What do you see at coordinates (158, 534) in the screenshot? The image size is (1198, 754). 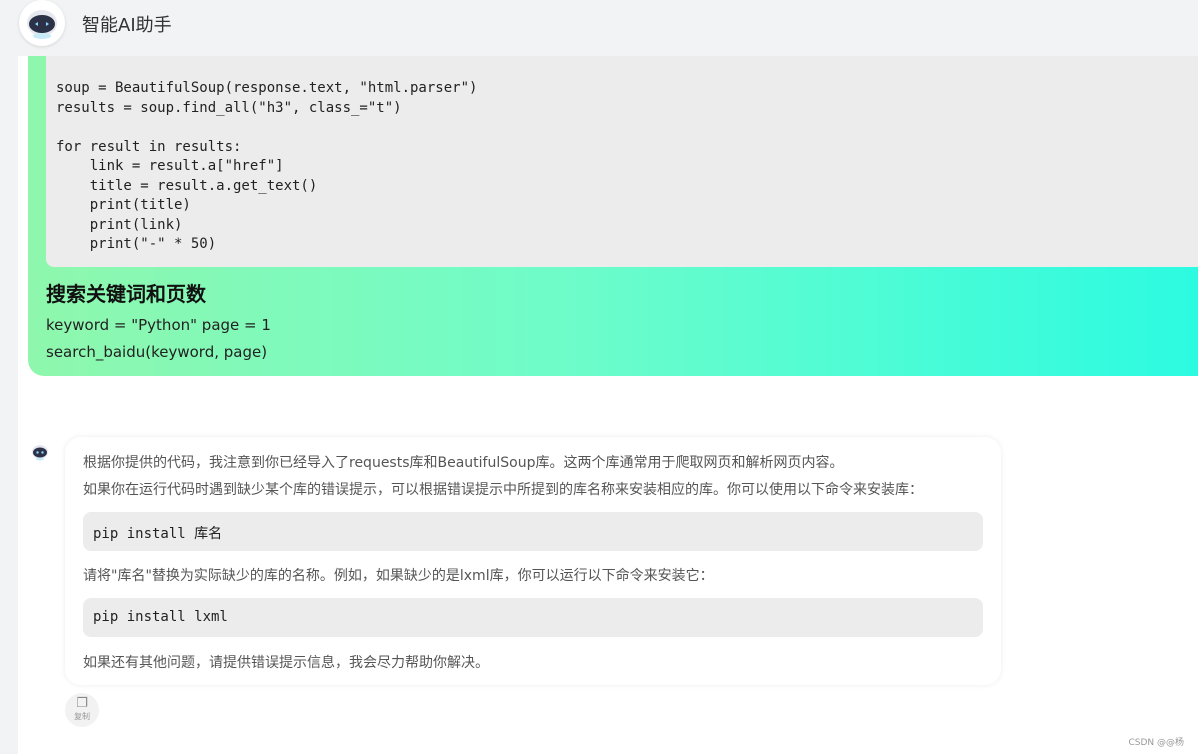 I see `assistant-code-text: pip install 库名` at bounding box center [158, 534].